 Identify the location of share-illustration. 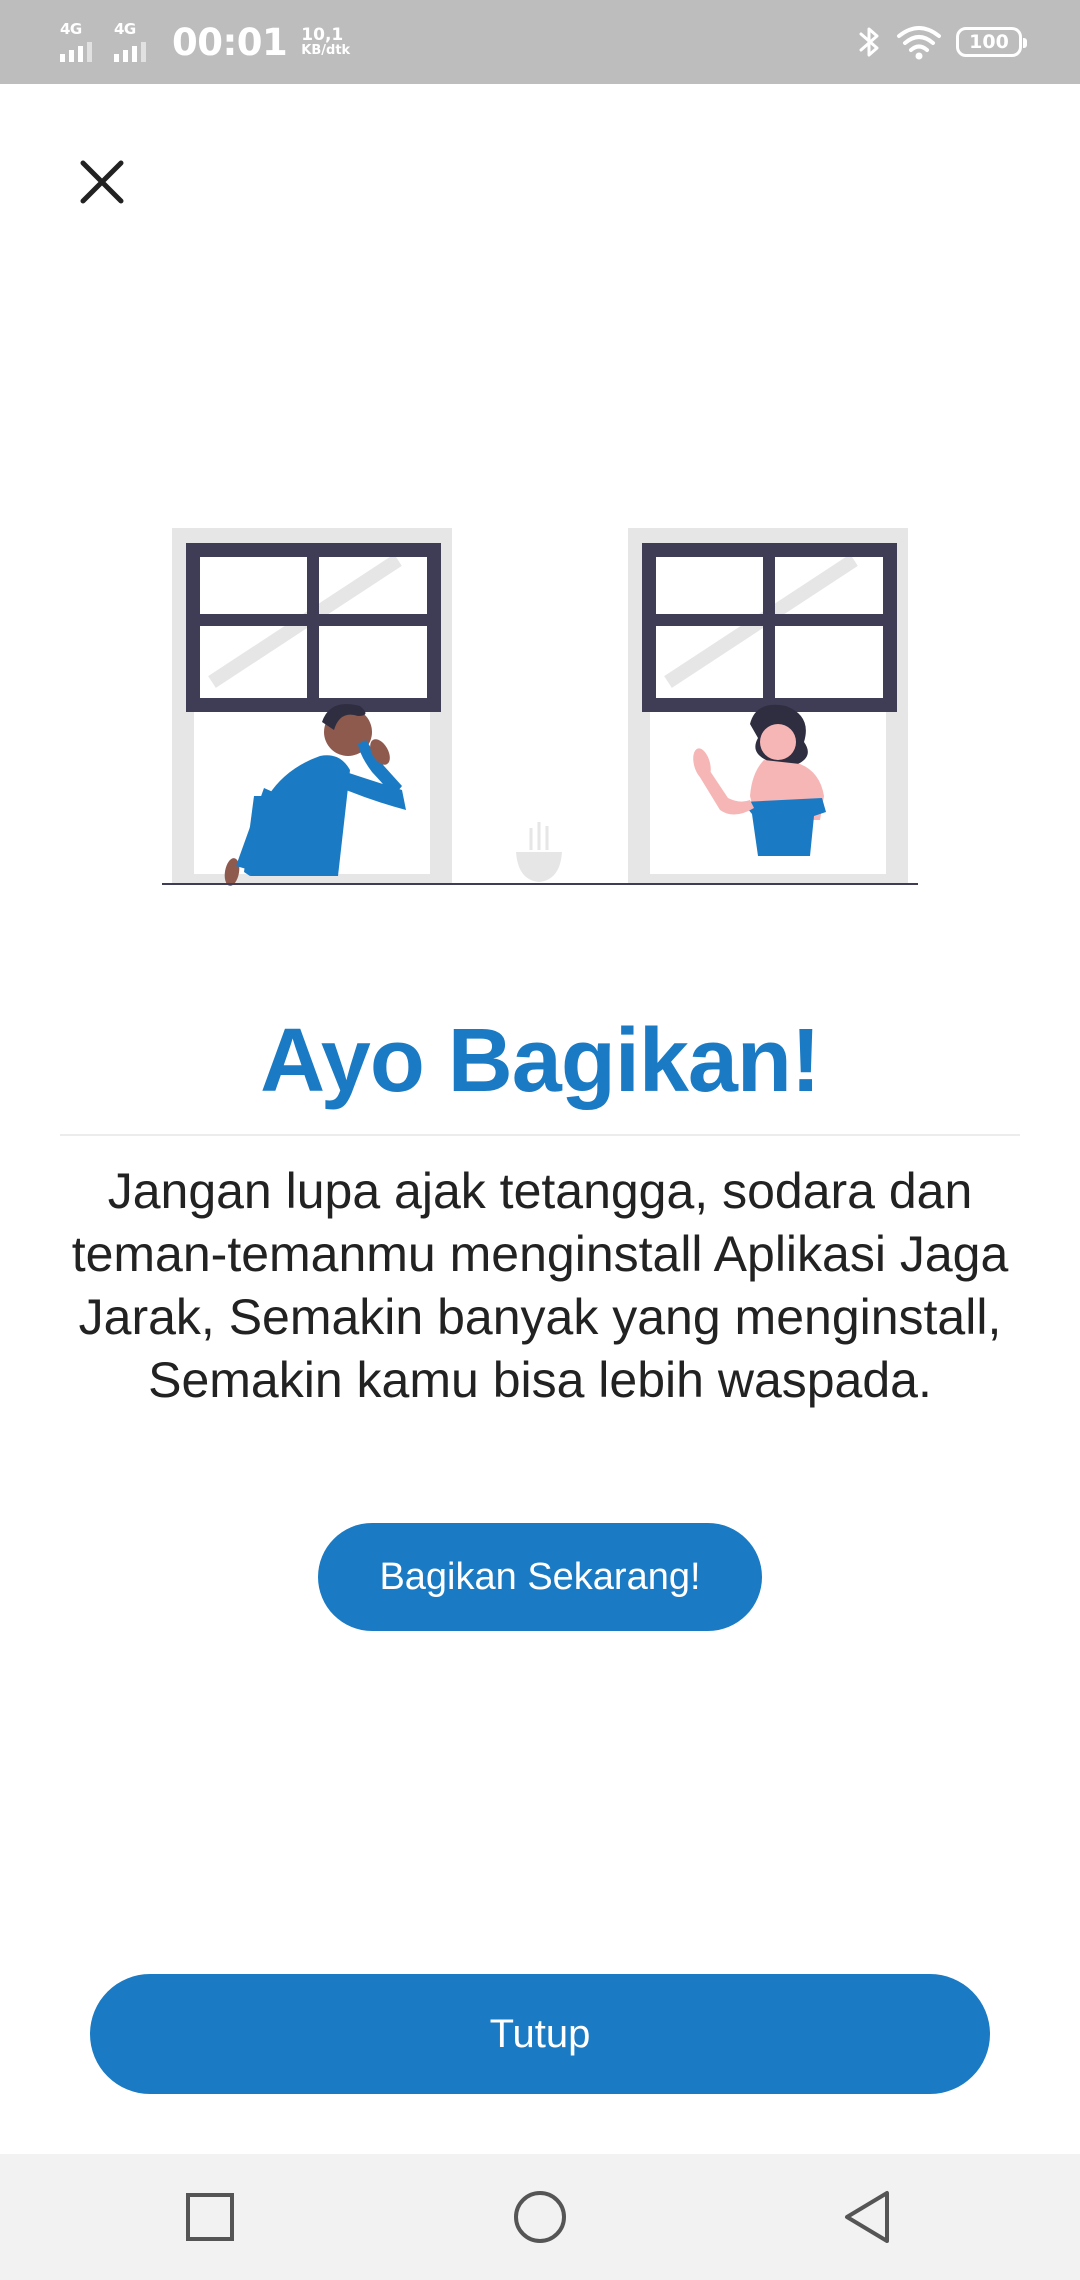
(540, 710).